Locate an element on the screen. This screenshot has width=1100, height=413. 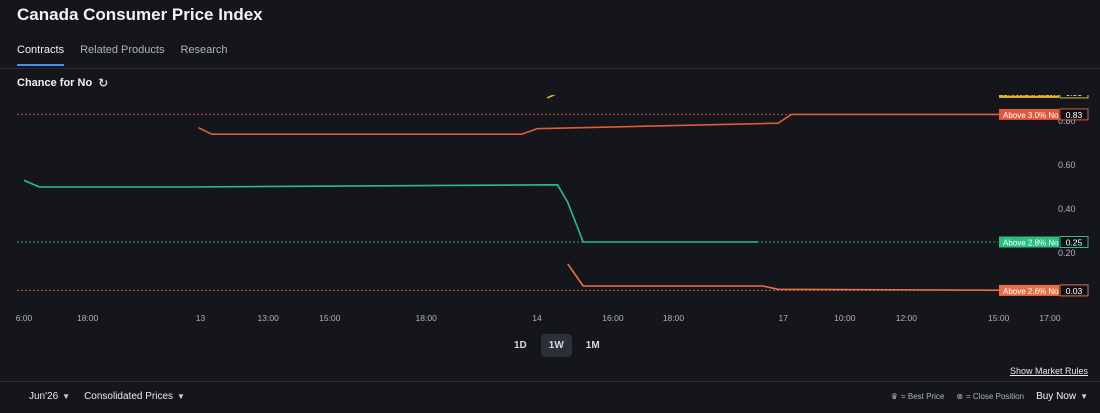
tab-bar: Contracts Related Products Research is located at coordinates (130, 55).